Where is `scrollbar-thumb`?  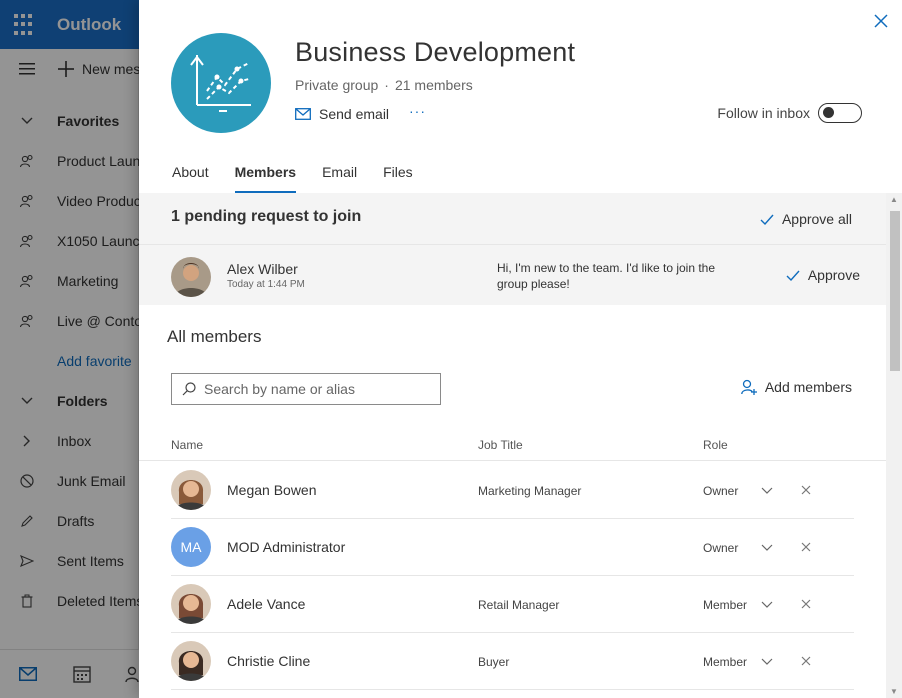
scrollbar-thumb is located at coordinates (895, 291).